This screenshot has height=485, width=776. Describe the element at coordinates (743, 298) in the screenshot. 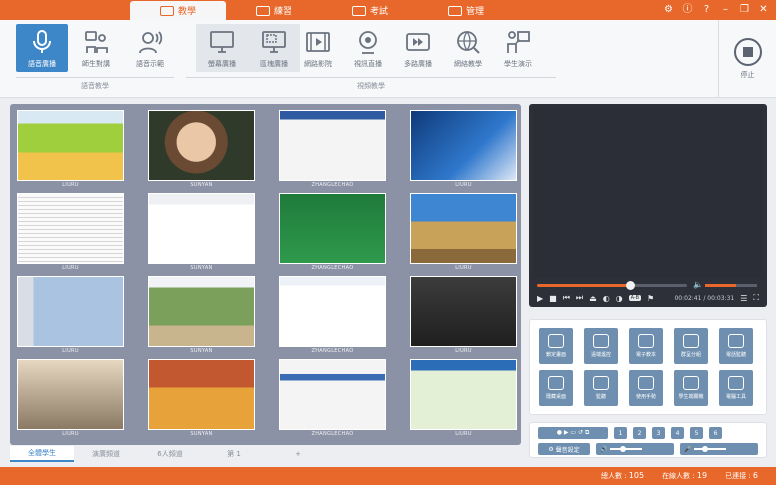

I see `playlist-icon: ☰` at that location.